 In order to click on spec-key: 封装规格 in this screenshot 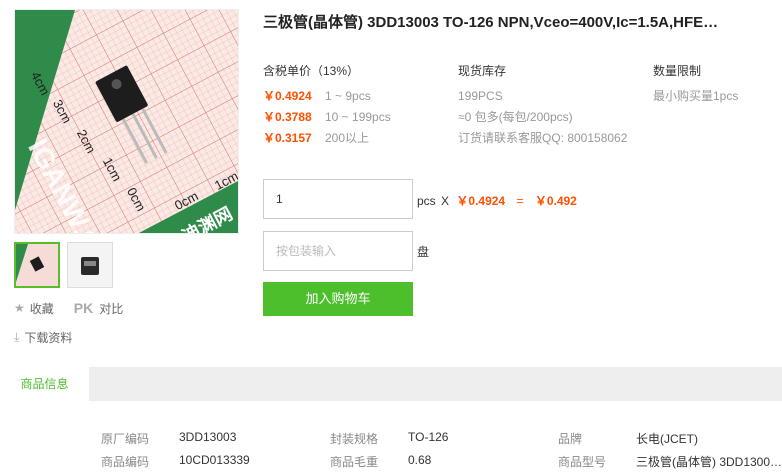, I will do `click(354, 439)`.